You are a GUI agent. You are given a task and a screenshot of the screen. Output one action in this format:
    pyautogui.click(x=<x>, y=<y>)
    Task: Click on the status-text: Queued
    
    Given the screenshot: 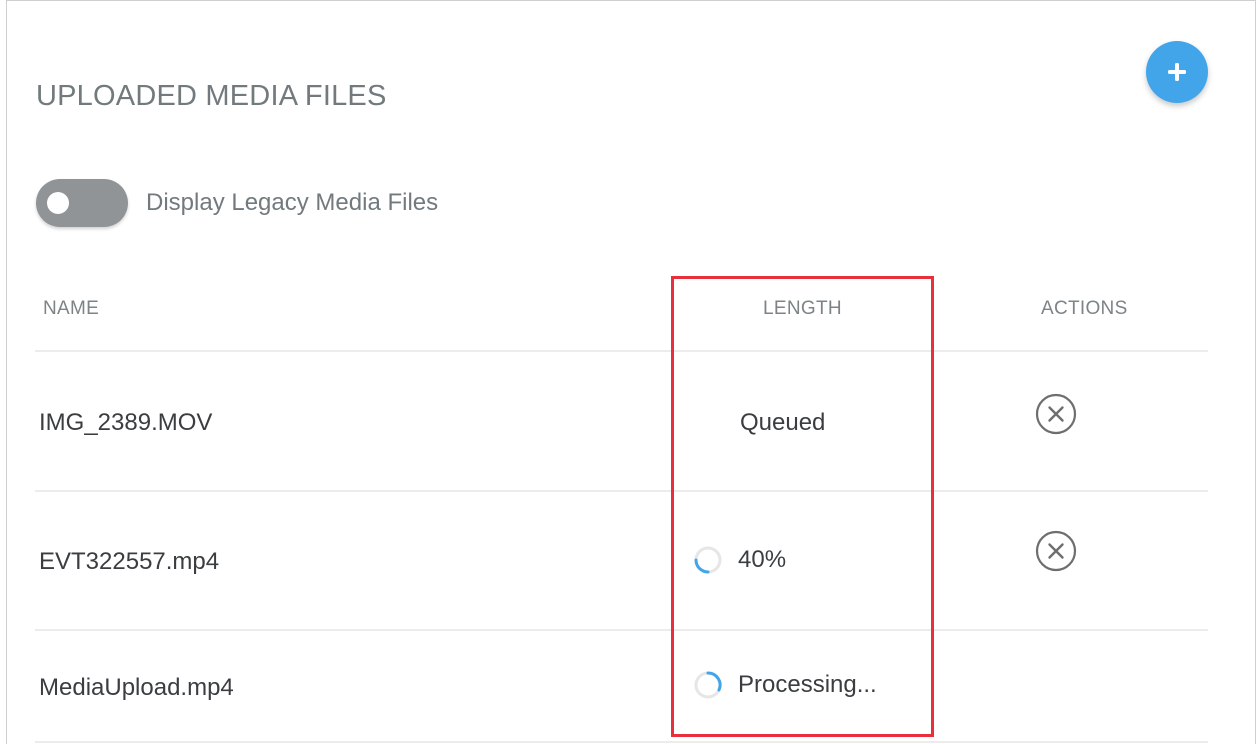 What is the action you would take?
    pyautogui.click(x=783, y=422)
    